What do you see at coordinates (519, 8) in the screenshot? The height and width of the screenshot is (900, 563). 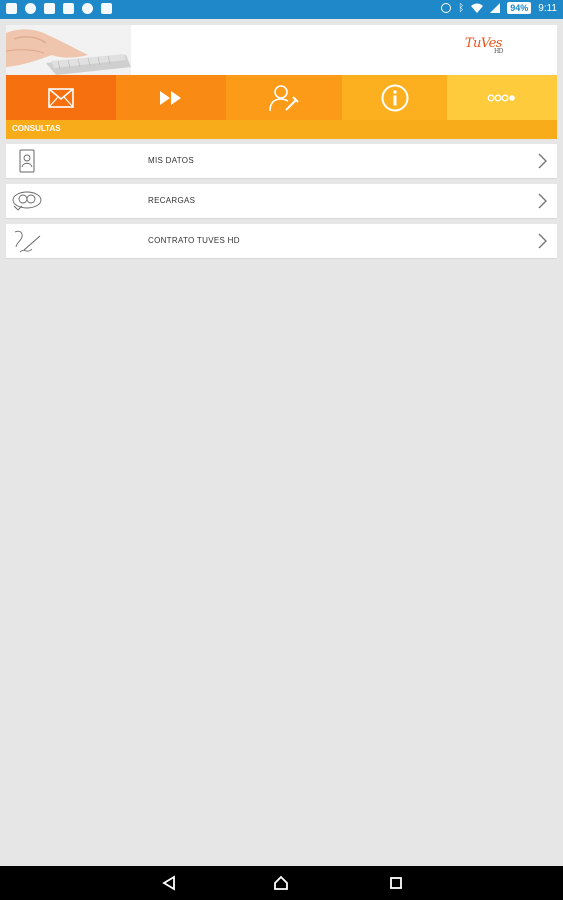 I see `battery-level: 94%` at bounding box center [519, 8].